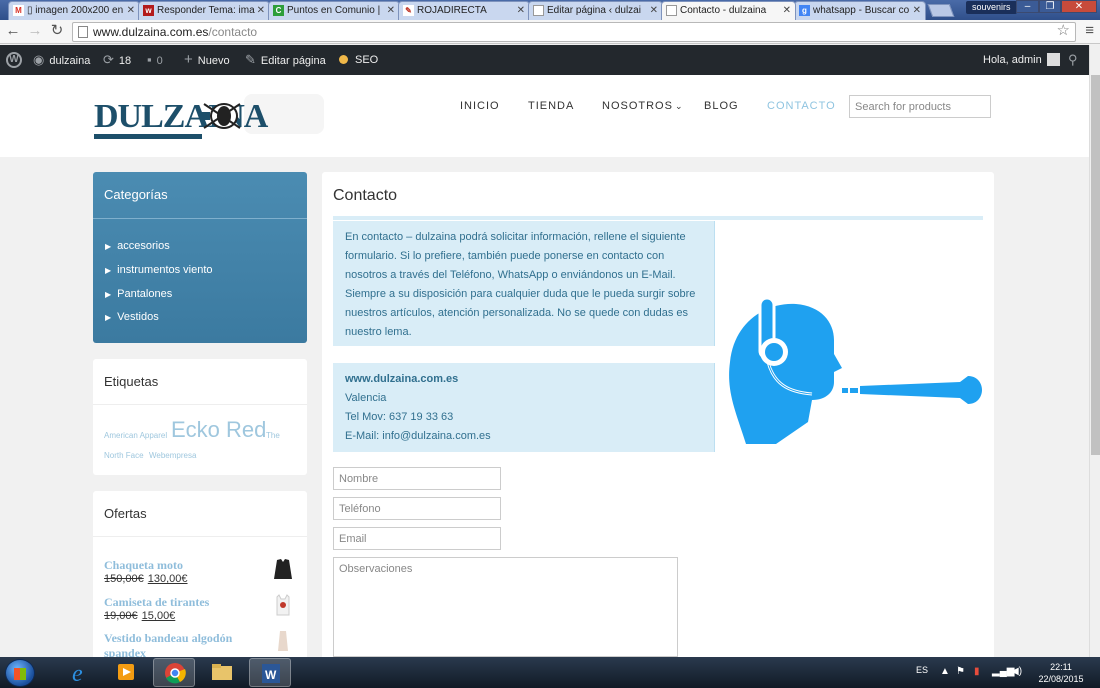  What do you see at coordinates (480, 106) in the screenshot?
I see `nav-inicio: INICIO` at bounding box center [480, 106].